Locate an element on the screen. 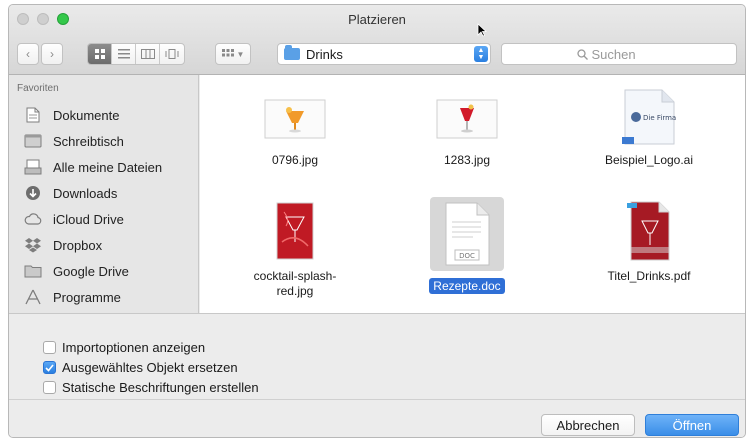  folder-path-popup: Drinks ▲ ▼ is located at coordinates (384, 54).